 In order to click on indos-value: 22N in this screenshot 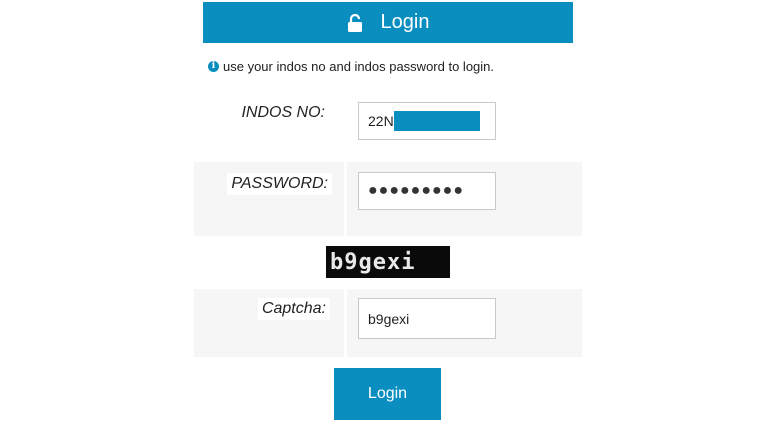, I will do `click(381, 121)`.